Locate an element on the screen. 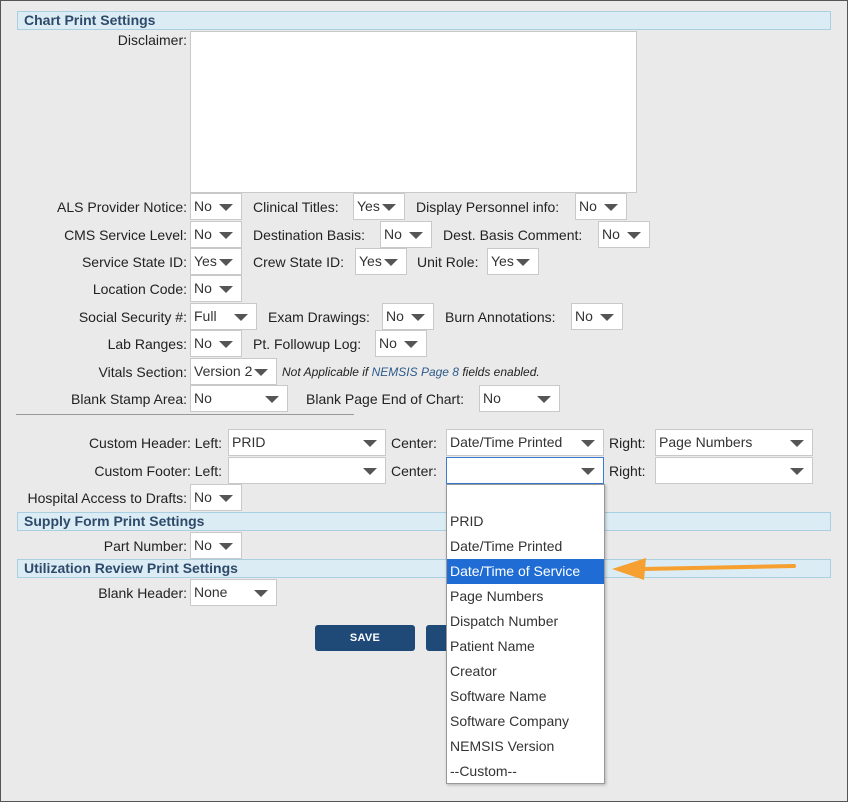  crew-state-id-label: Crew State ID: is located at coordinates (299, 262).